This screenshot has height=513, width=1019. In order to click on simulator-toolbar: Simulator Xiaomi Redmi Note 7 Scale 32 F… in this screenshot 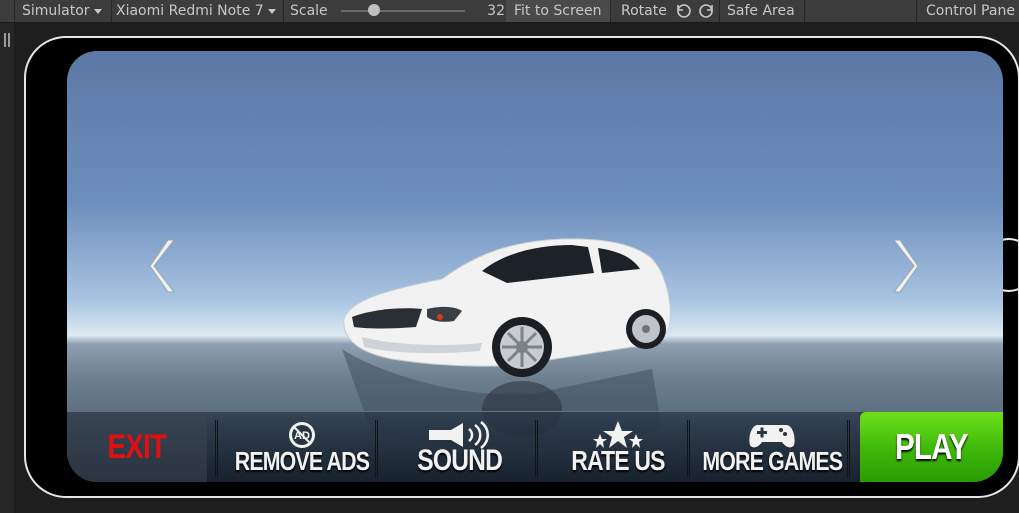, I will do `click(509, 11)`.